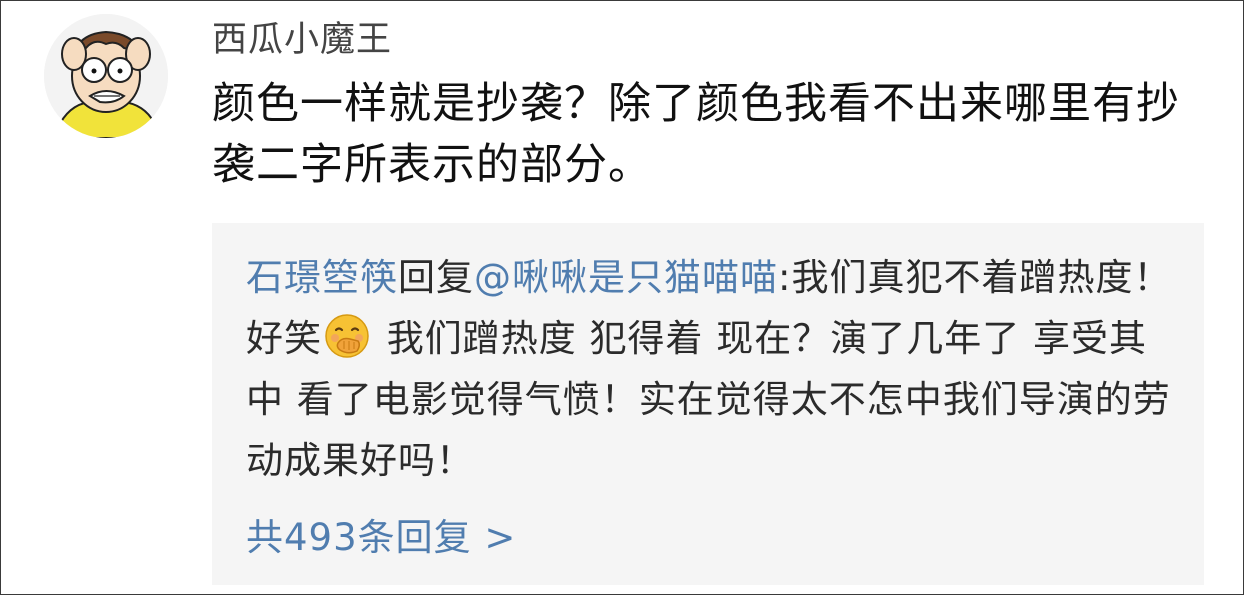 This screenshot has width=1244, height=595. I want to click on avatar, so click(106, 76).